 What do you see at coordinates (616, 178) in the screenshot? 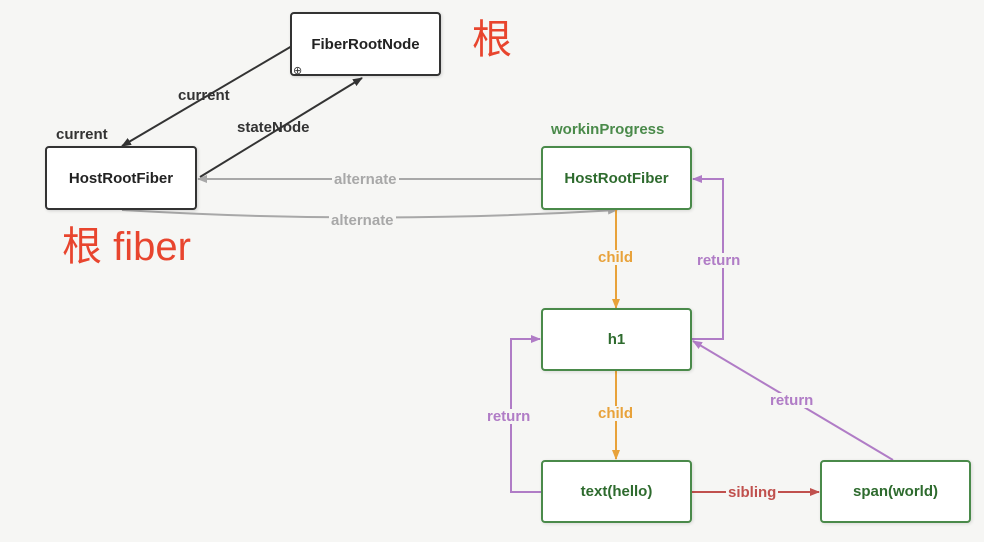
I see `wip-host-root-fiber: HostRootFiber` at bounding box center [616, 178].